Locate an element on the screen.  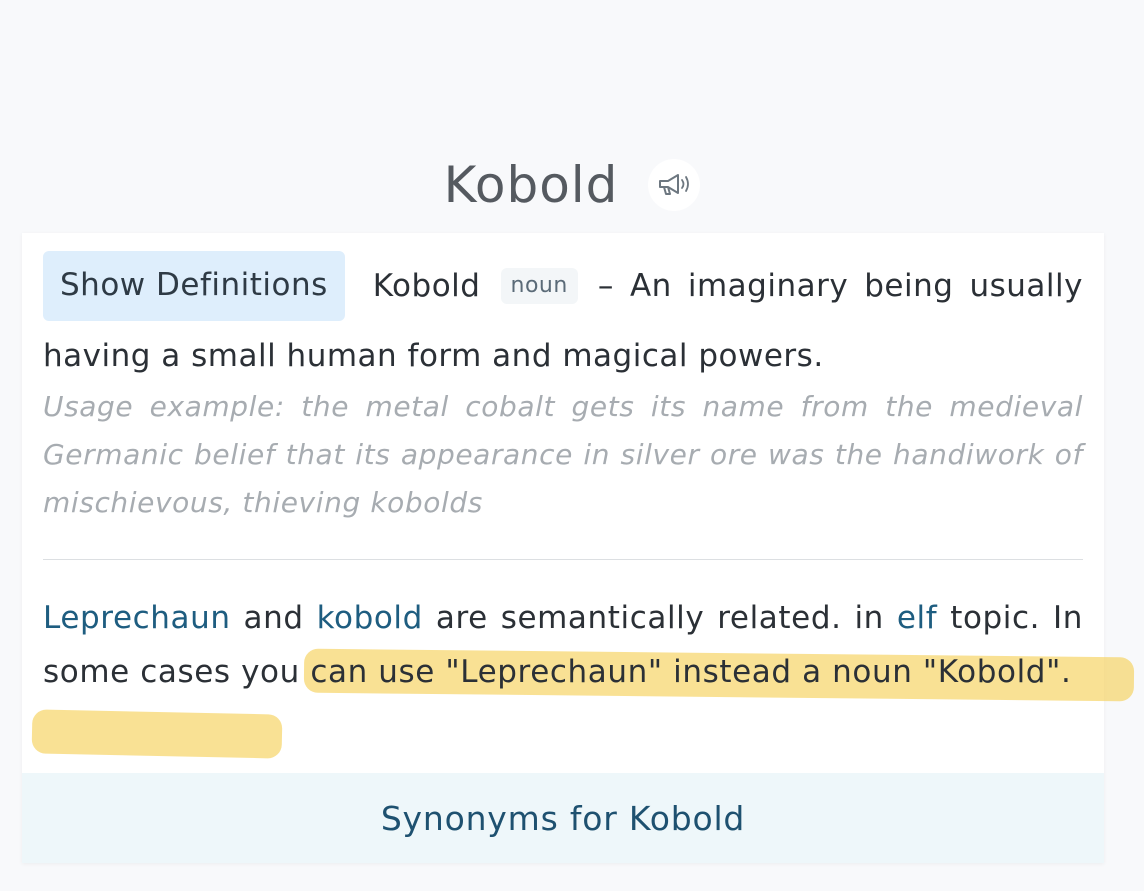
pronounce-button is located at coordinates (674, 185).